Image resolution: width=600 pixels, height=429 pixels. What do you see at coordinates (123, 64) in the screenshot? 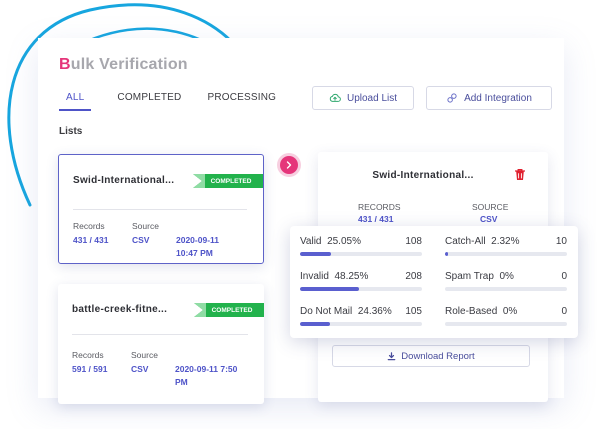
I see `page-title: Bulk Verification` at bounding box center [123, 64].